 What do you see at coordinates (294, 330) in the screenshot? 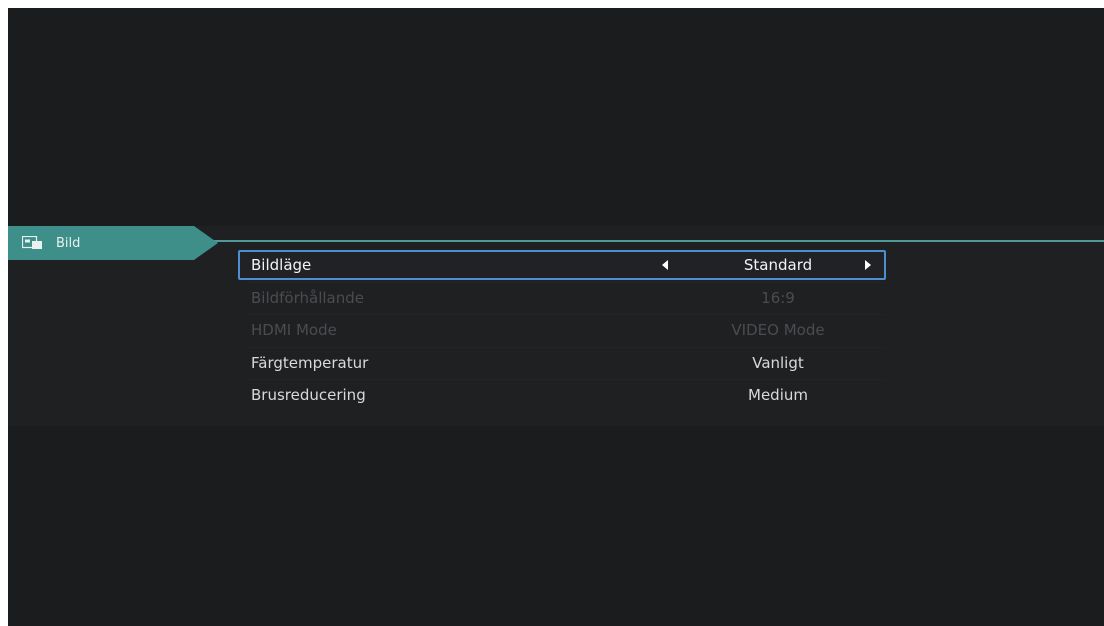
I see `menu-item-label: HDMI Mode` at bounding box center [294, 330].